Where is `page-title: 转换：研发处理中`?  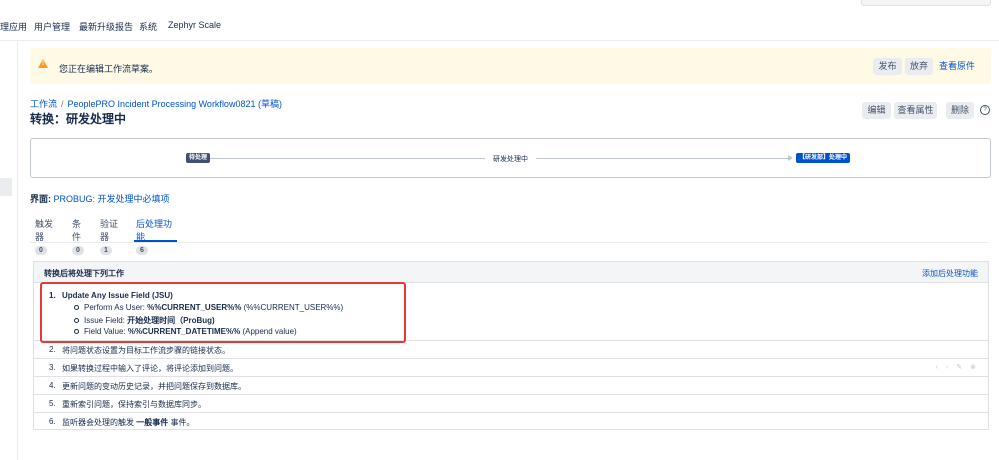 page-title: 转换：研发处理中 is located at coordinates (78, 119).